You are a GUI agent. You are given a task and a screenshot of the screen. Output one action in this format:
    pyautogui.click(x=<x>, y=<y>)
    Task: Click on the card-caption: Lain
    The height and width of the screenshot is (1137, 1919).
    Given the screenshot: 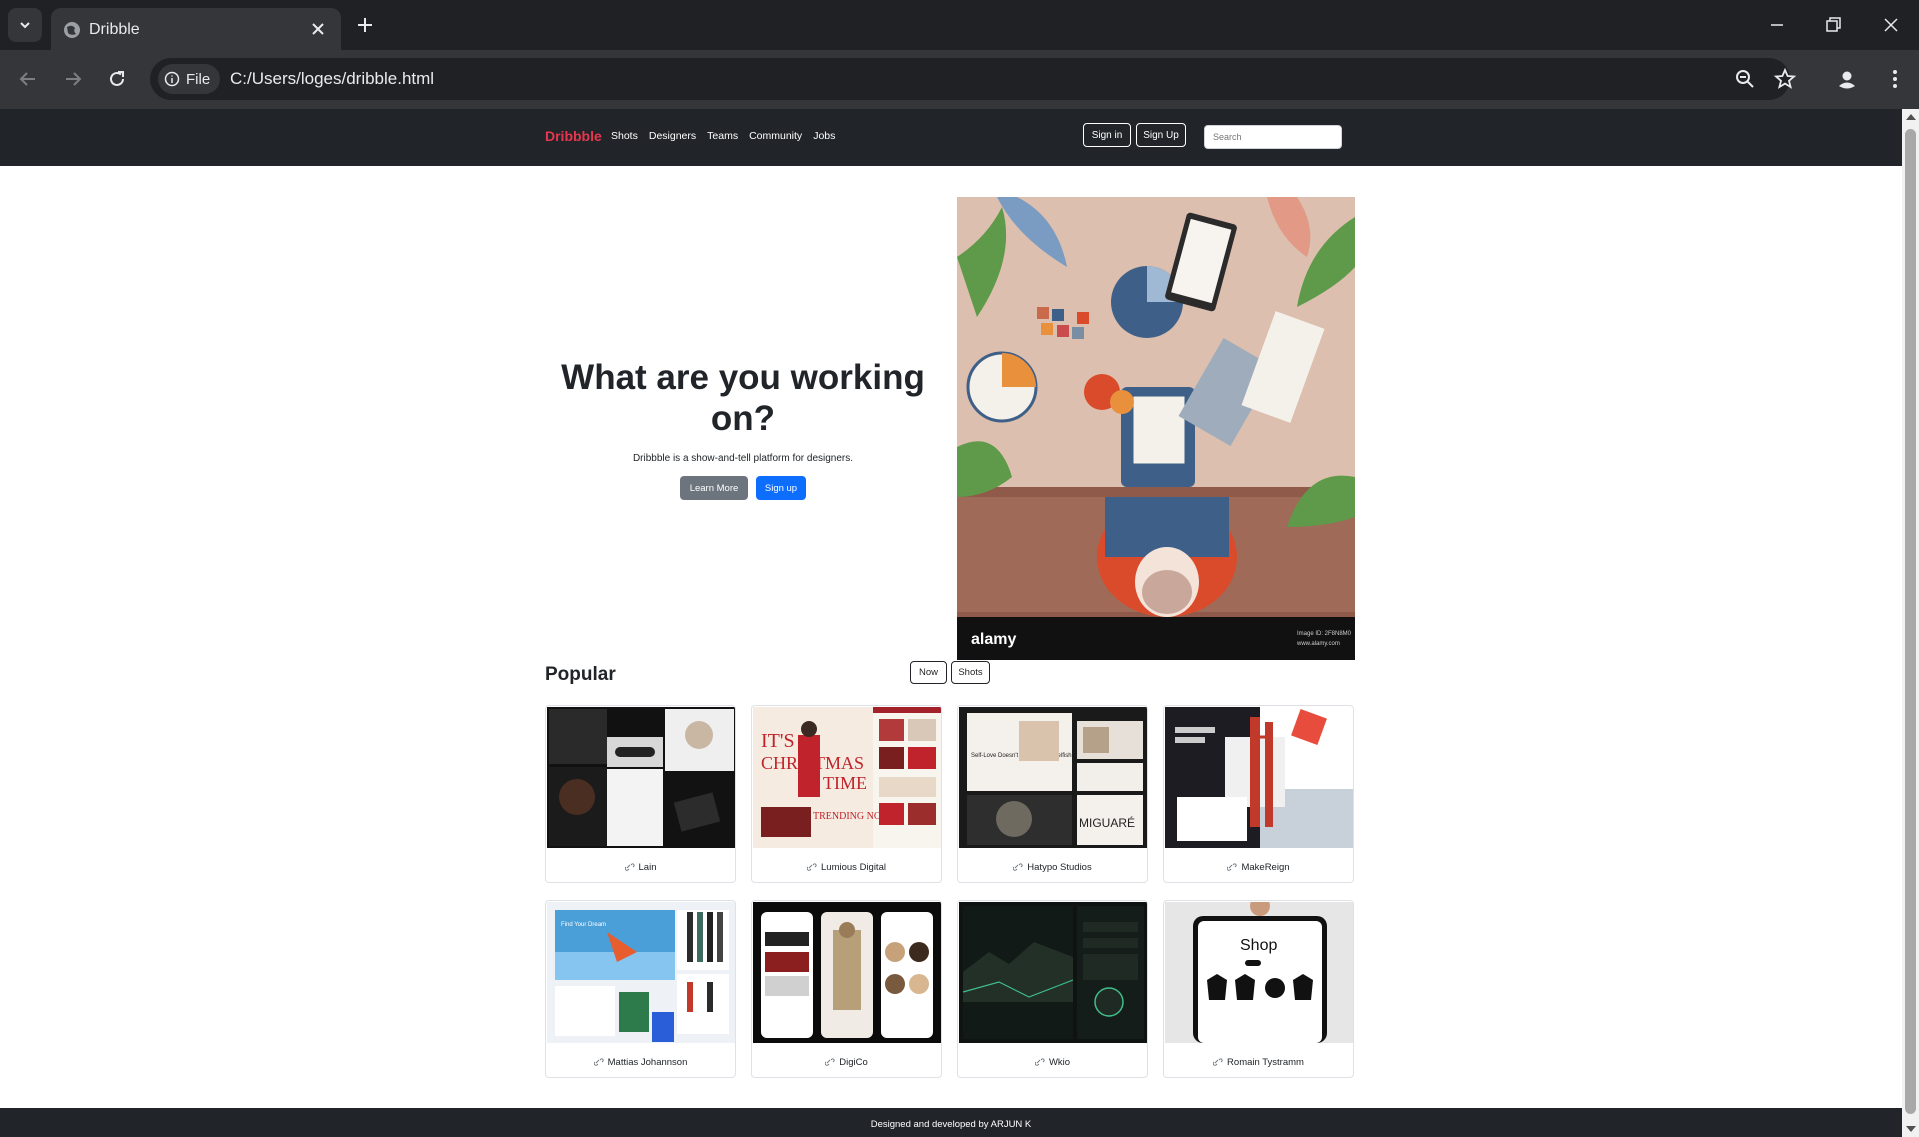 What is the action you would take?
    pyautogui.click(x=640, y=867)
    